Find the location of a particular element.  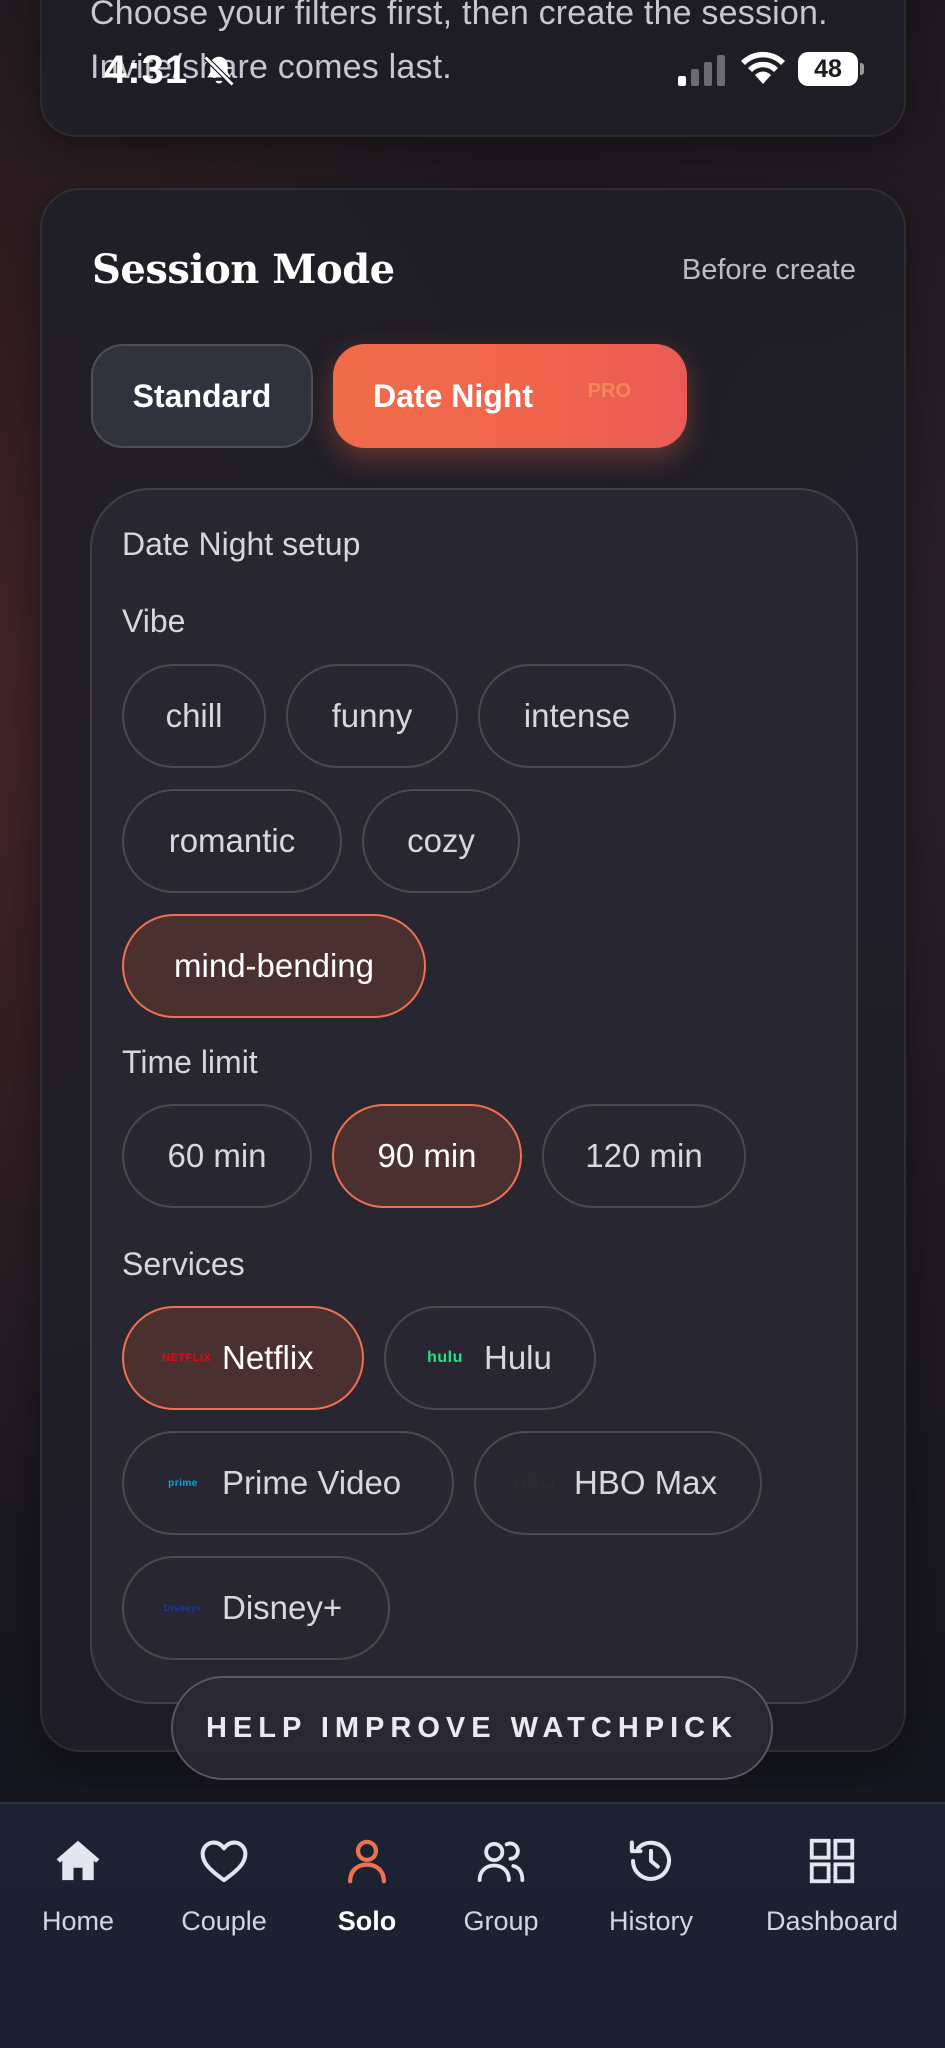

nav-item-home: Home is located at coordinates (78, 1894).